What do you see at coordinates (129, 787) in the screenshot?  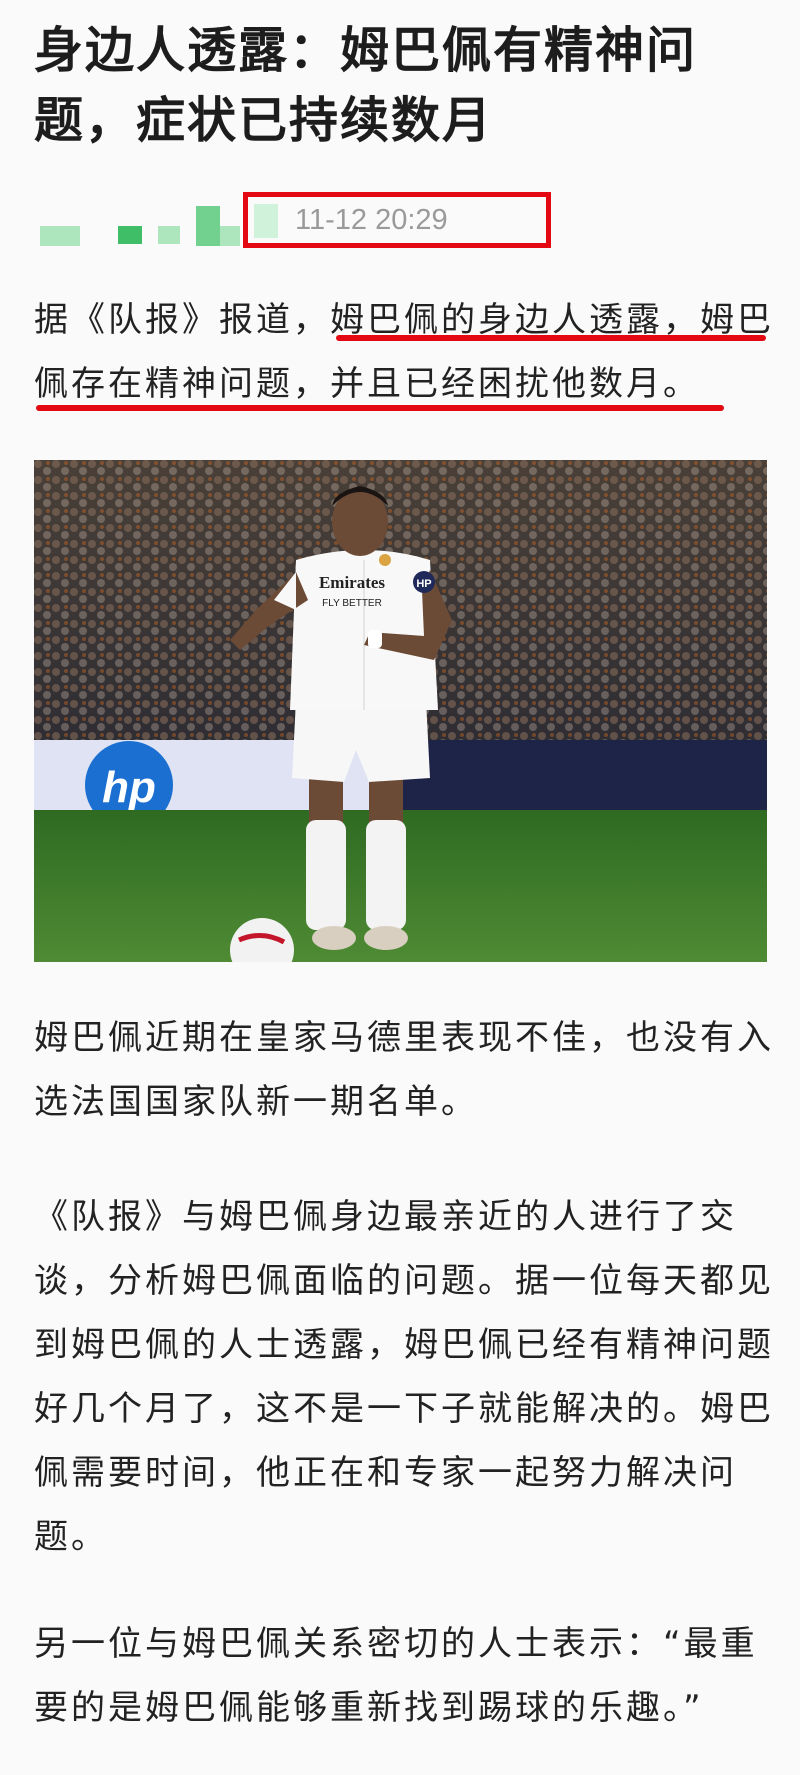 I see `board-logo-text: hp` at bounding box center [129, 787].